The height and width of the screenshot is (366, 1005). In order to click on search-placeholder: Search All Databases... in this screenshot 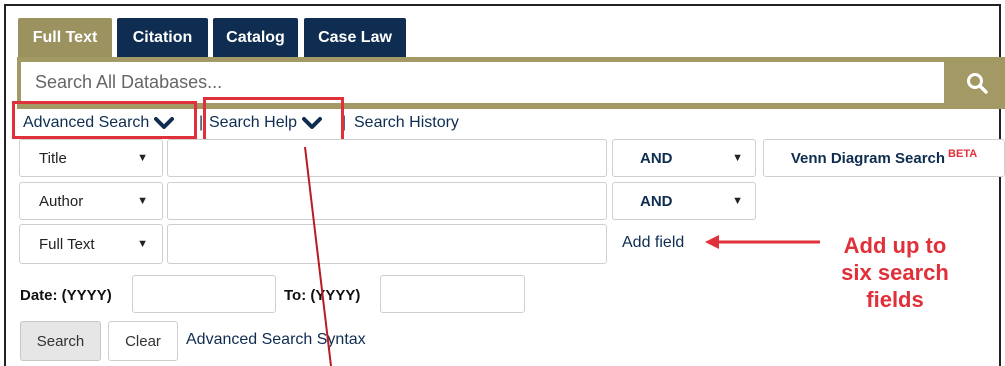, I will do `click(129, 82)`.